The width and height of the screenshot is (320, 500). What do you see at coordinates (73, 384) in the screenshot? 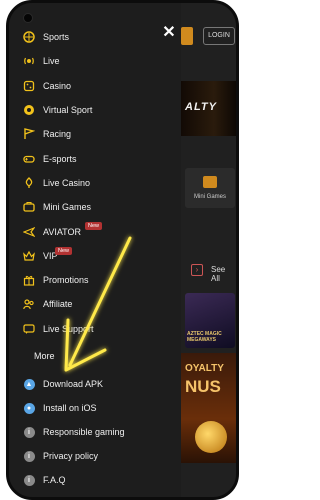
I see `menu-item-label: Download APK` at bounding box center [73, 384].